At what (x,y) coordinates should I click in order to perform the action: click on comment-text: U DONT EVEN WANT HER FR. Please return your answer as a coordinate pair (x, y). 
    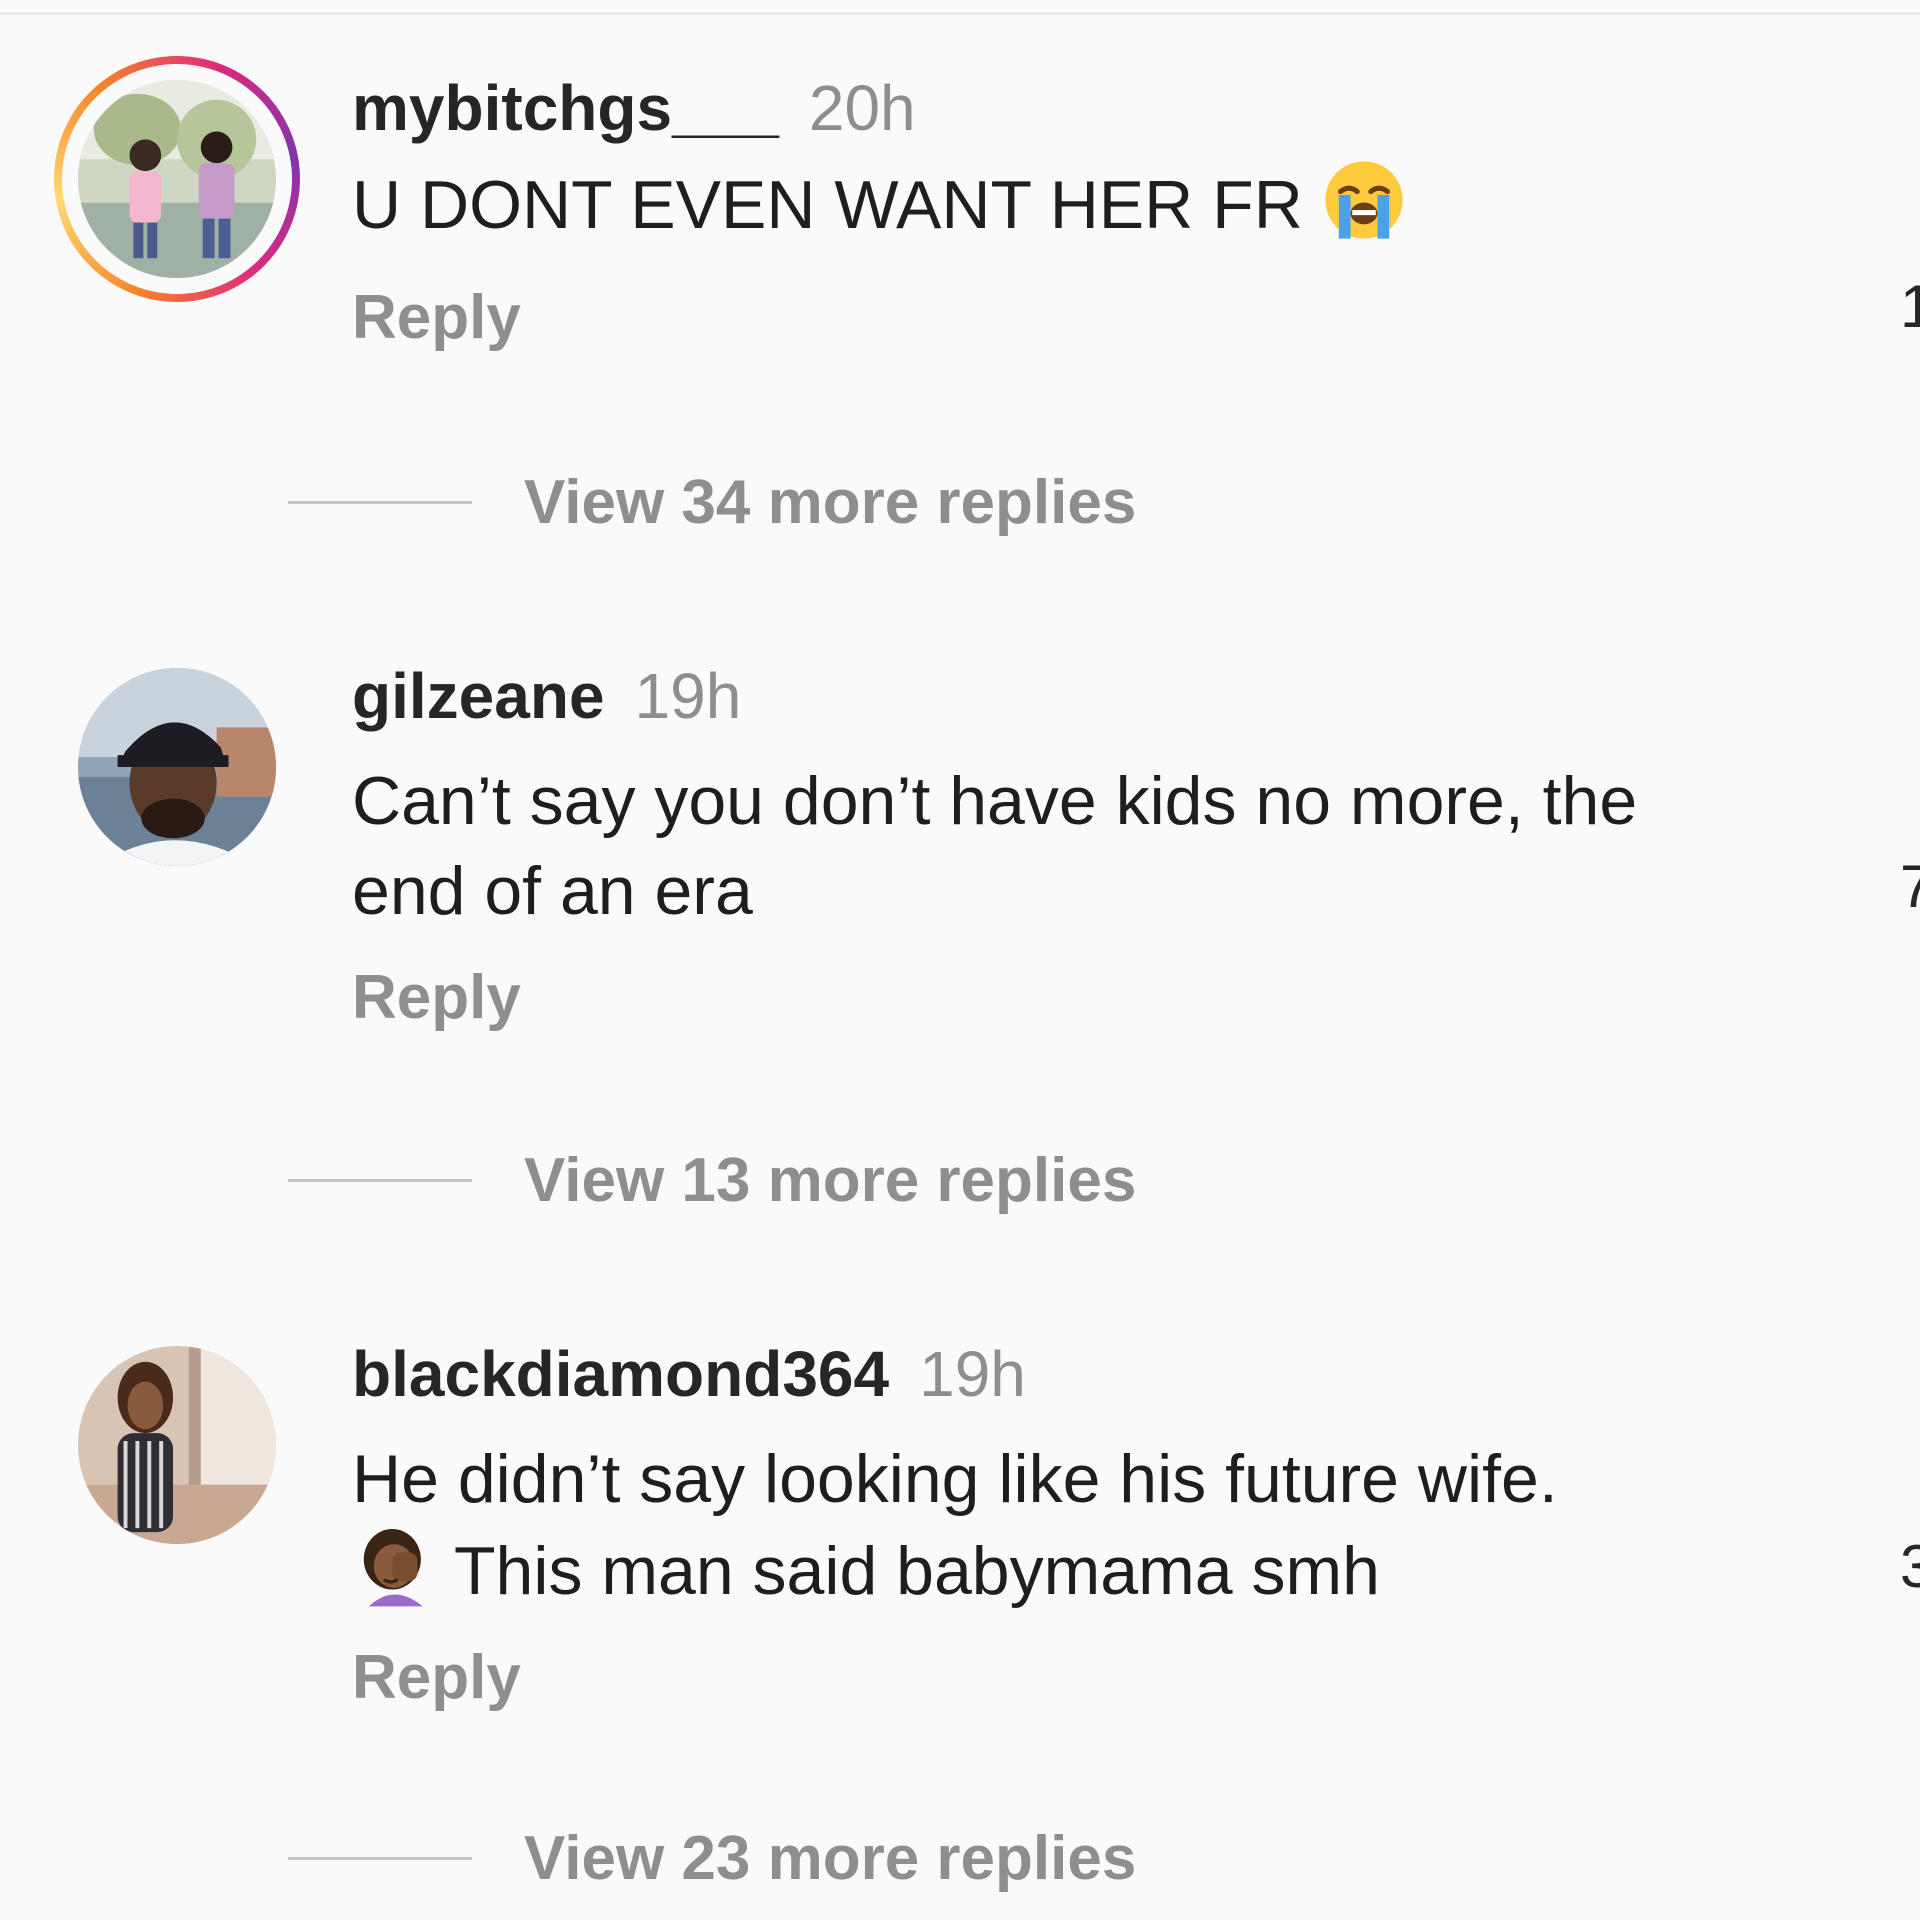
    Looking at the image, I should click on (1082, 204).